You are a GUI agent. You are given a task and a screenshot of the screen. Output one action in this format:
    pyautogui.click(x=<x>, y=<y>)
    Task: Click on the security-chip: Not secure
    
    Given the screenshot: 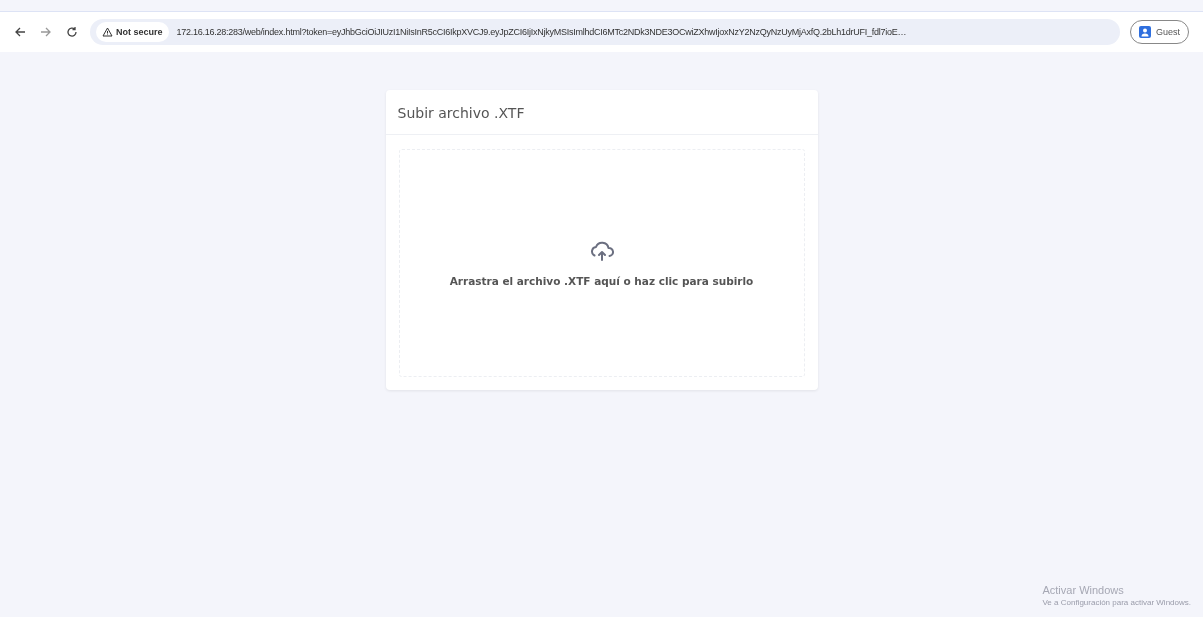 What is the action you would take?
    pyautogui.click(x=132, y=32)
    